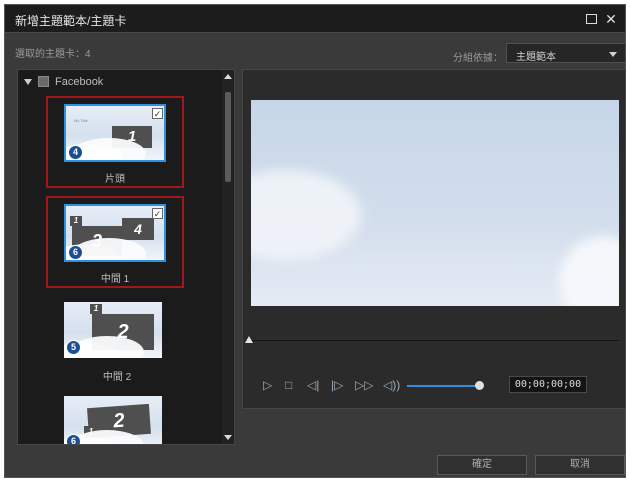  I want to click on placeholder-block: 1, so click(132, 137).